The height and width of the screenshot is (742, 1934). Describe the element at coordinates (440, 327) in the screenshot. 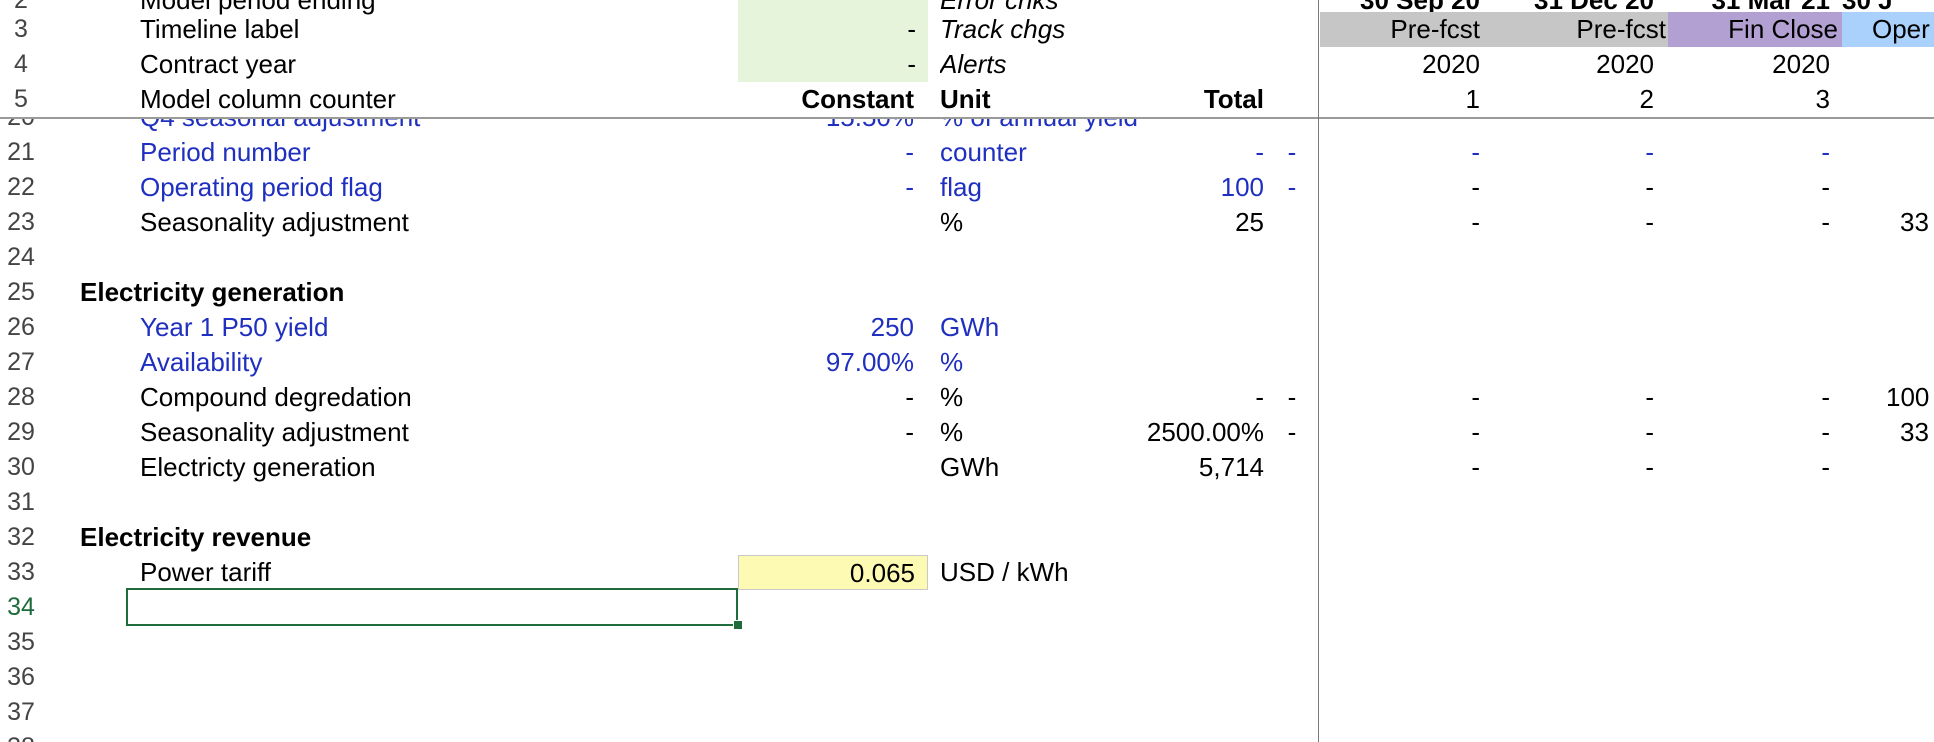

I see `year-1-p50-yield-label: Year 1 P50 yield` at that location.